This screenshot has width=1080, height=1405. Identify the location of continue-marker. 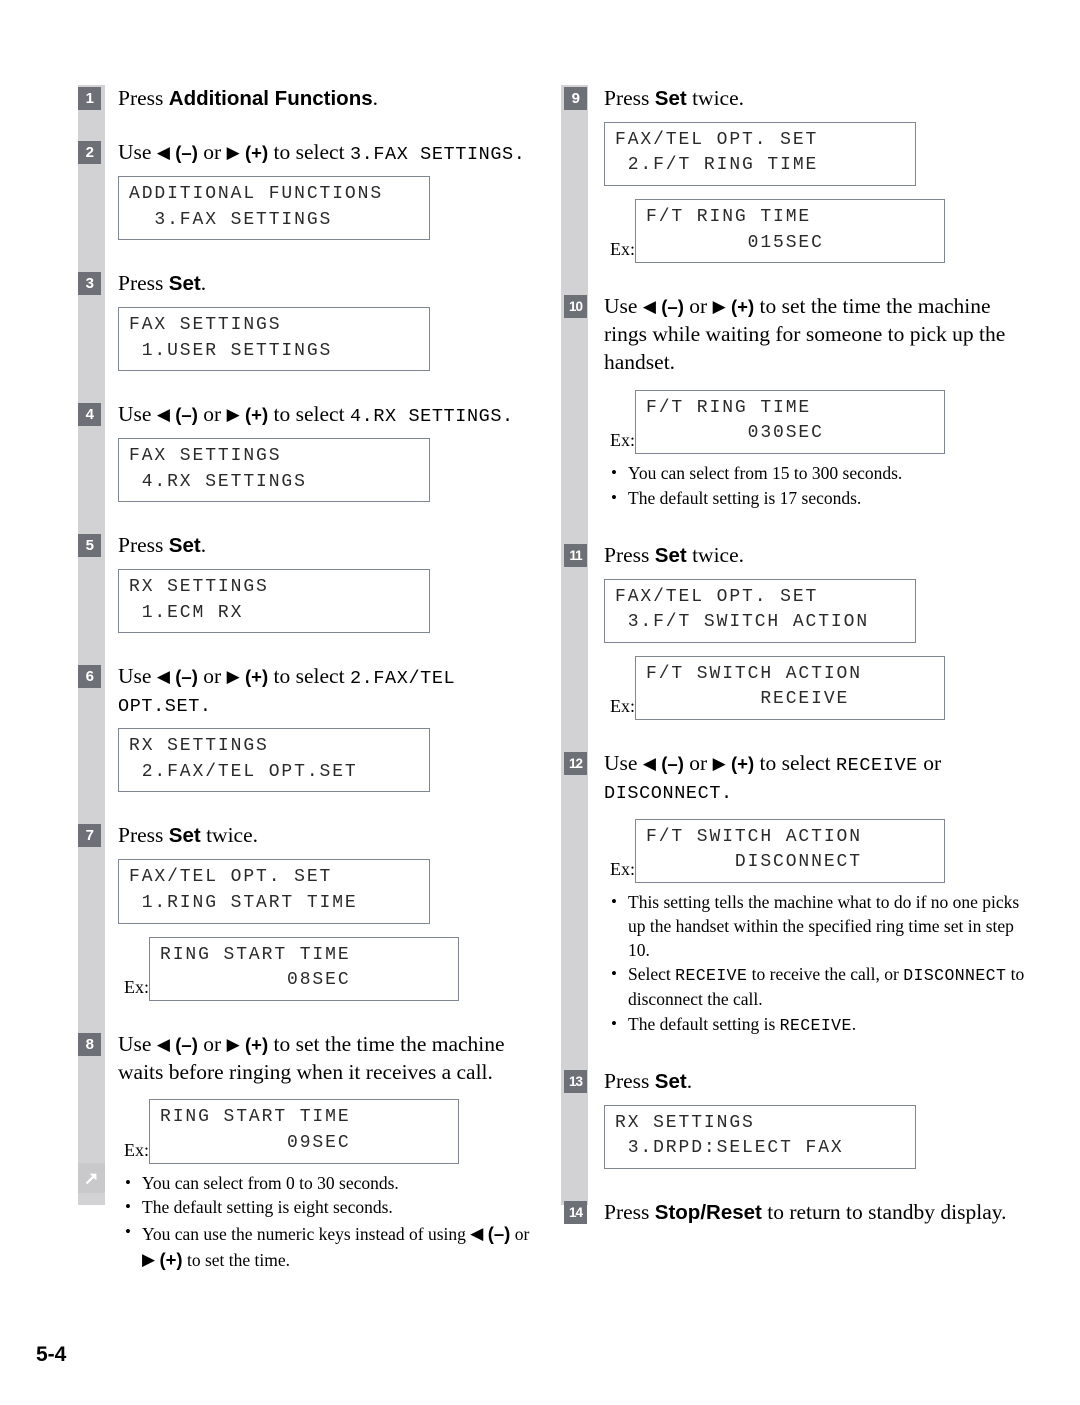
(91, 1178).